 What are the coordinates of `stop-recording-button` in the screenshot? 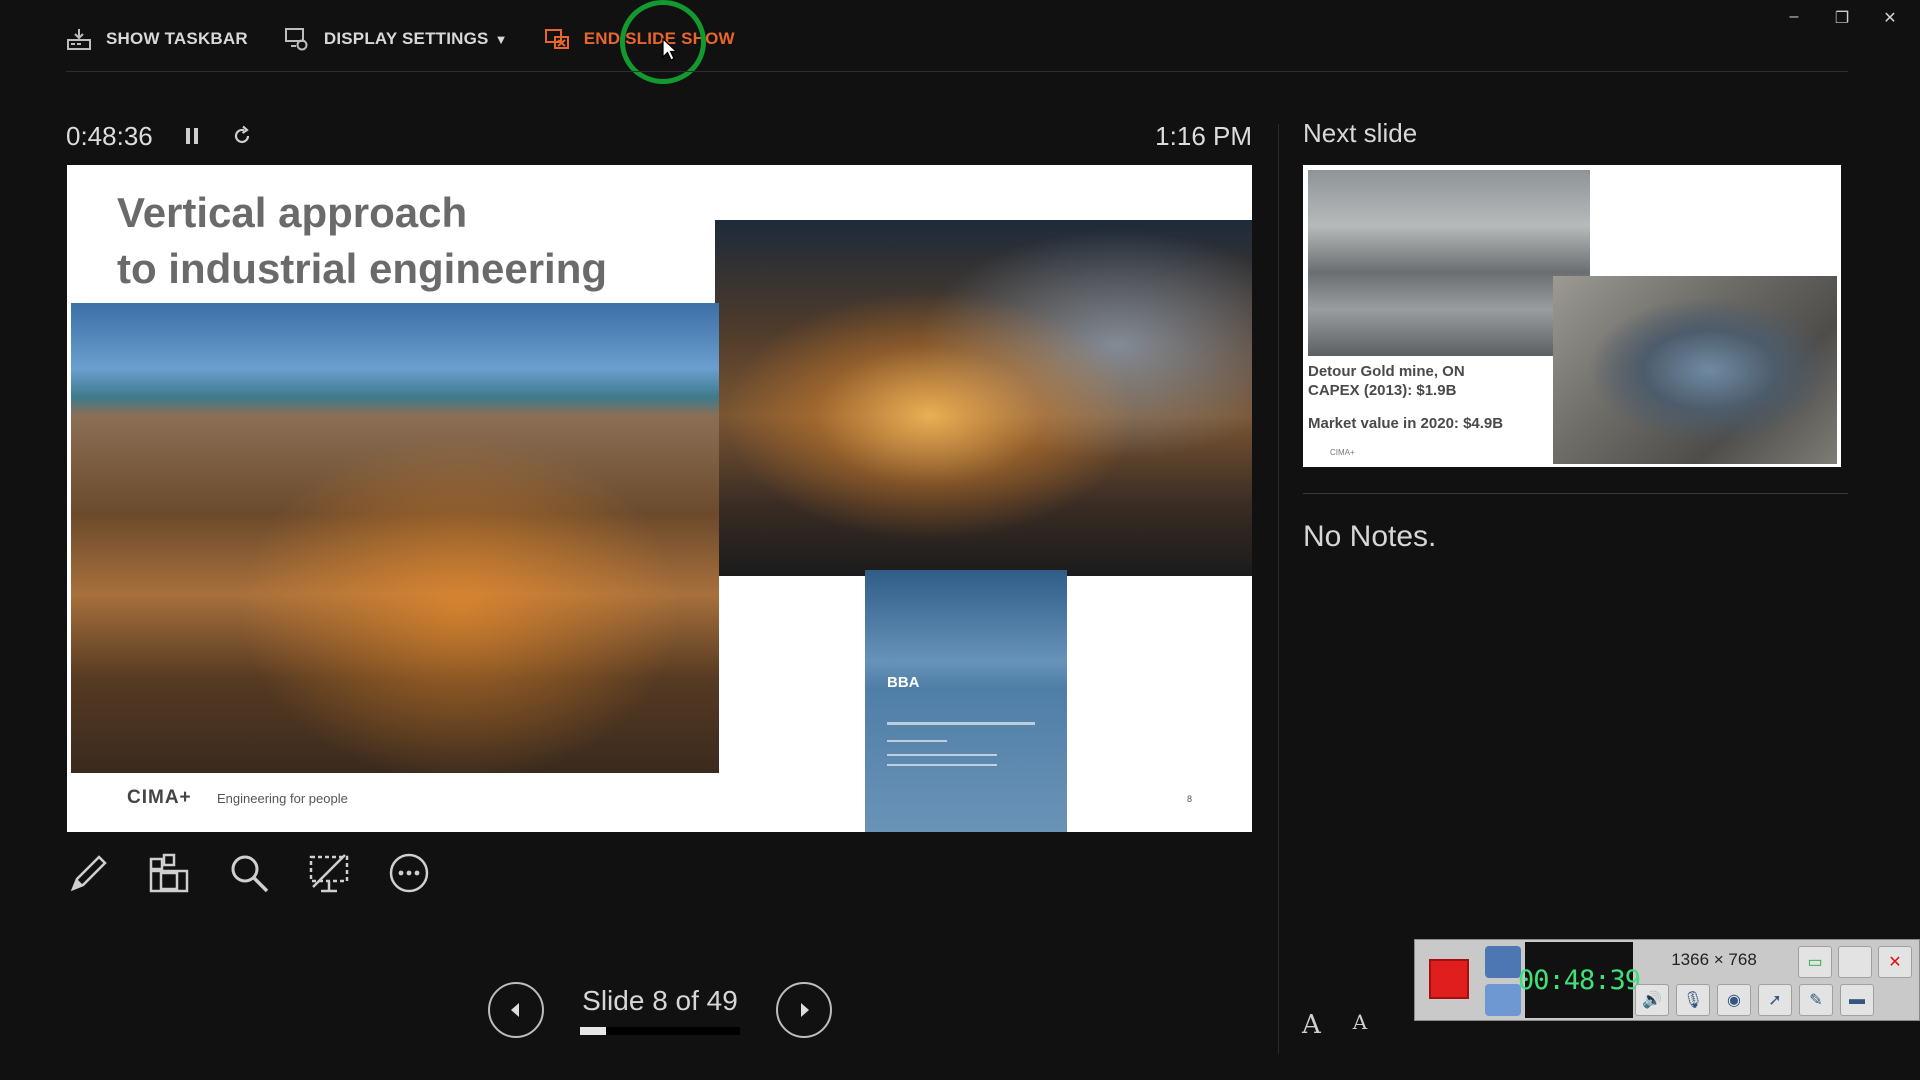 It's located at (1449, 979).